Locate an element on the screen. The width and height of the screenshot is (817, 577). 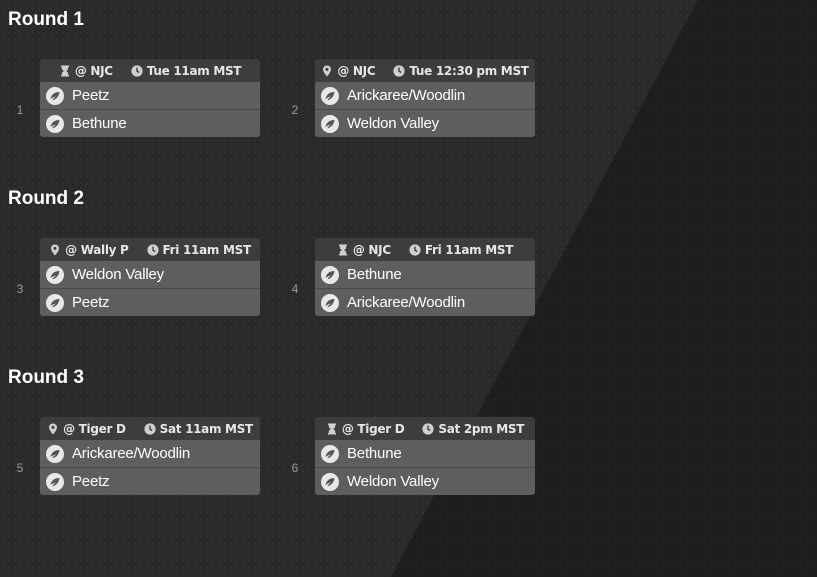
game-header: @ NJC Tue 11am MST is located at coordinates (150, 70).